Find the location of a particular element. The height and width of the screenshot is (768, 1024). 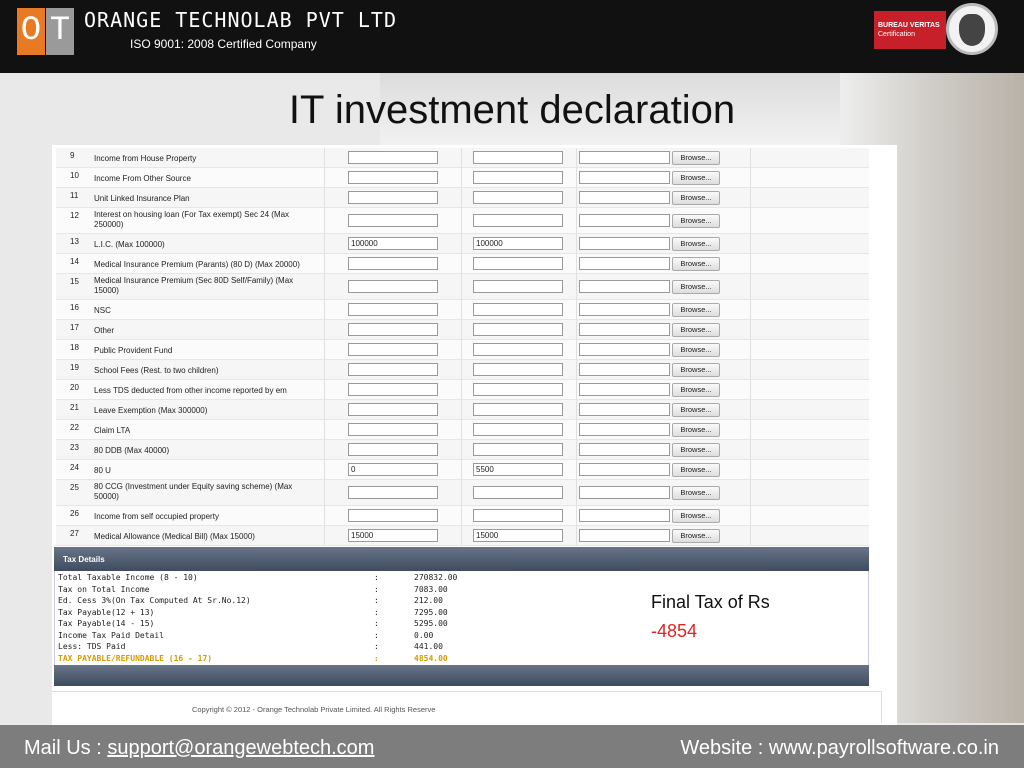

row-description: Claim LTA is located at coordinates (112, 430).